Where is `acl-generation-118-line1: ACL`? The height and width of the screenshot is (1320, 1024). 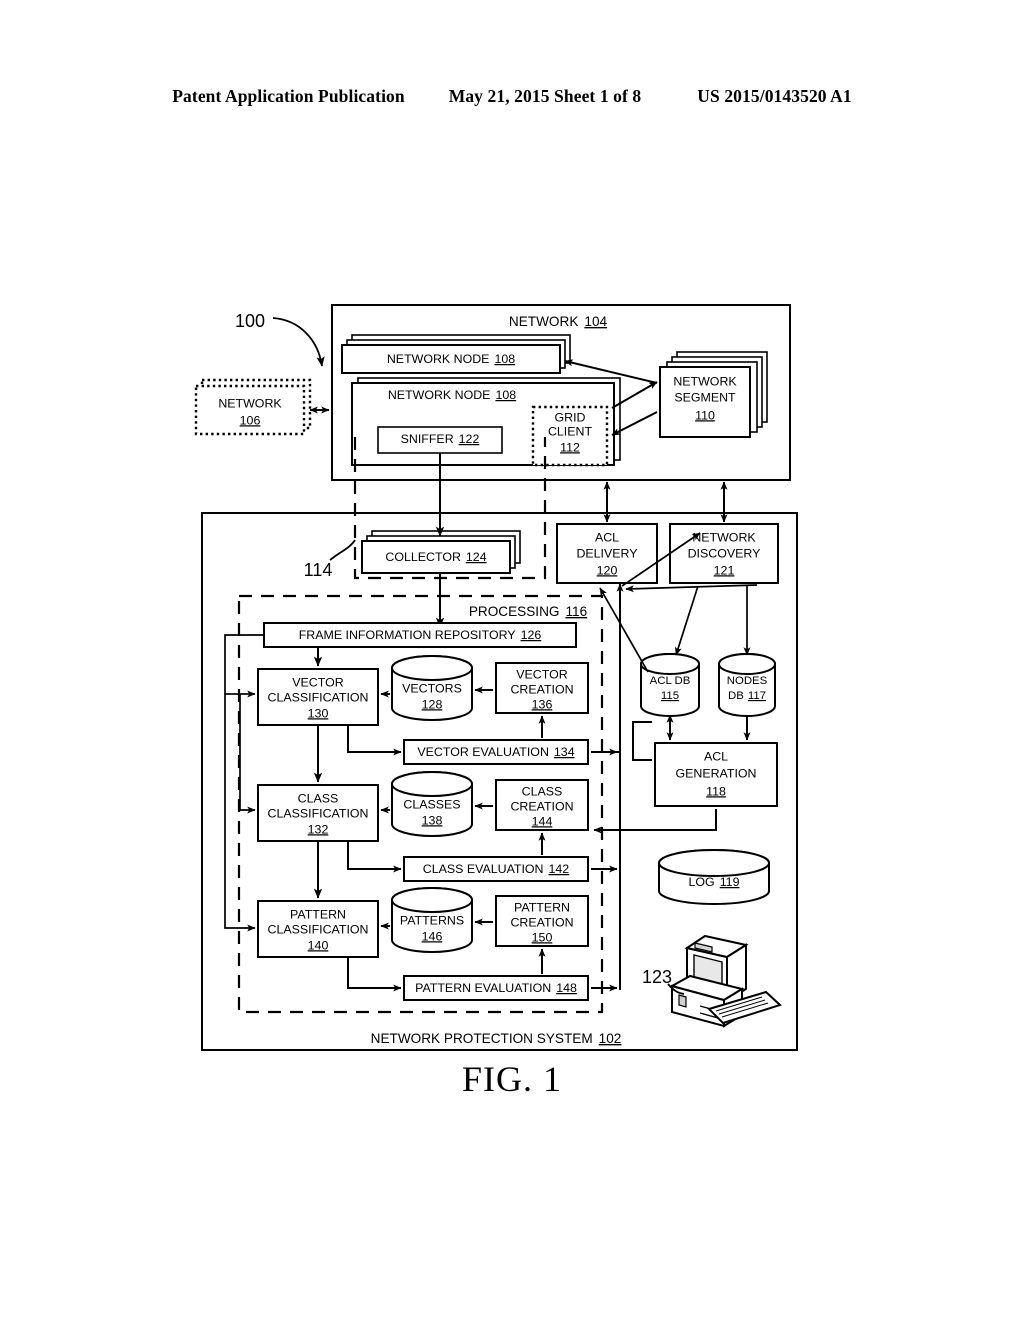 acl-generation-118-line1: ACL is located at coordinates (716, 756).